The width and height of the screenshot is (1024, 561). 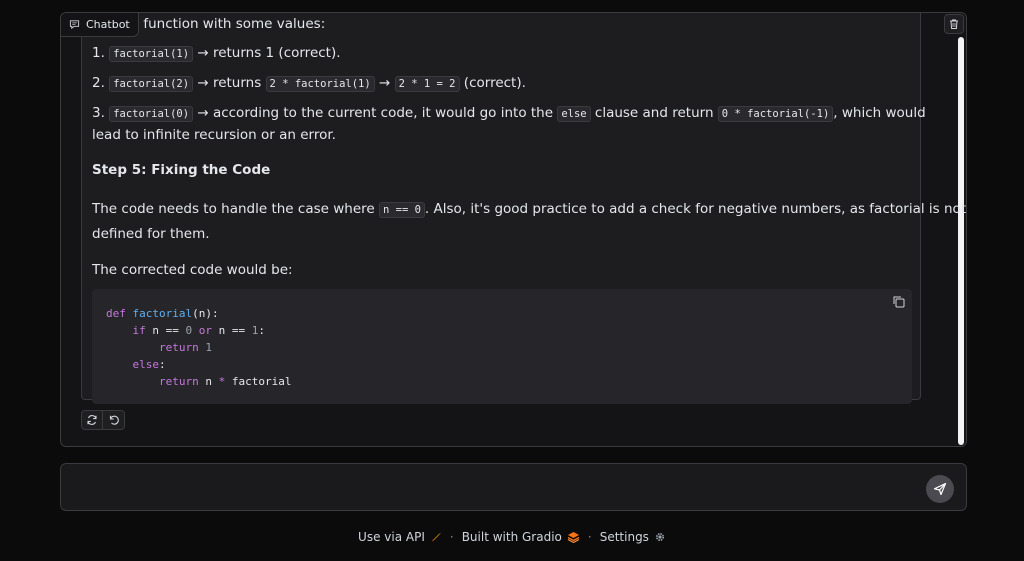 I want to click on built-with-gradio-link: Built with Gradio, so click(x=521, y=537).